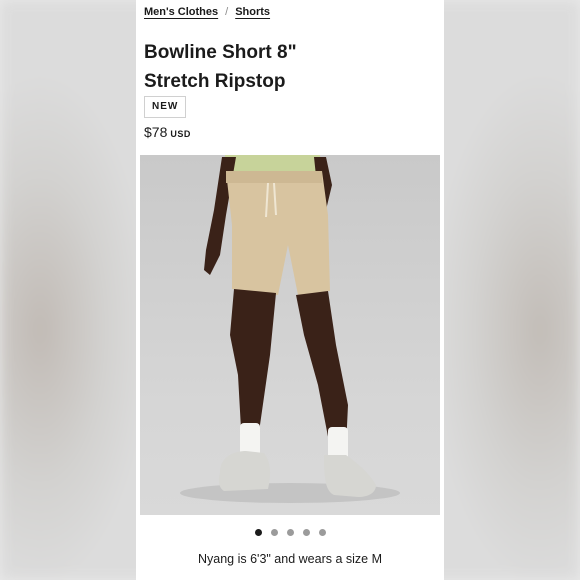  What do you see at coordinates (215, 81) in the screenshot?
I see `product-title-line-2: Stretch Ripstop` at bounding box center [215, 81].